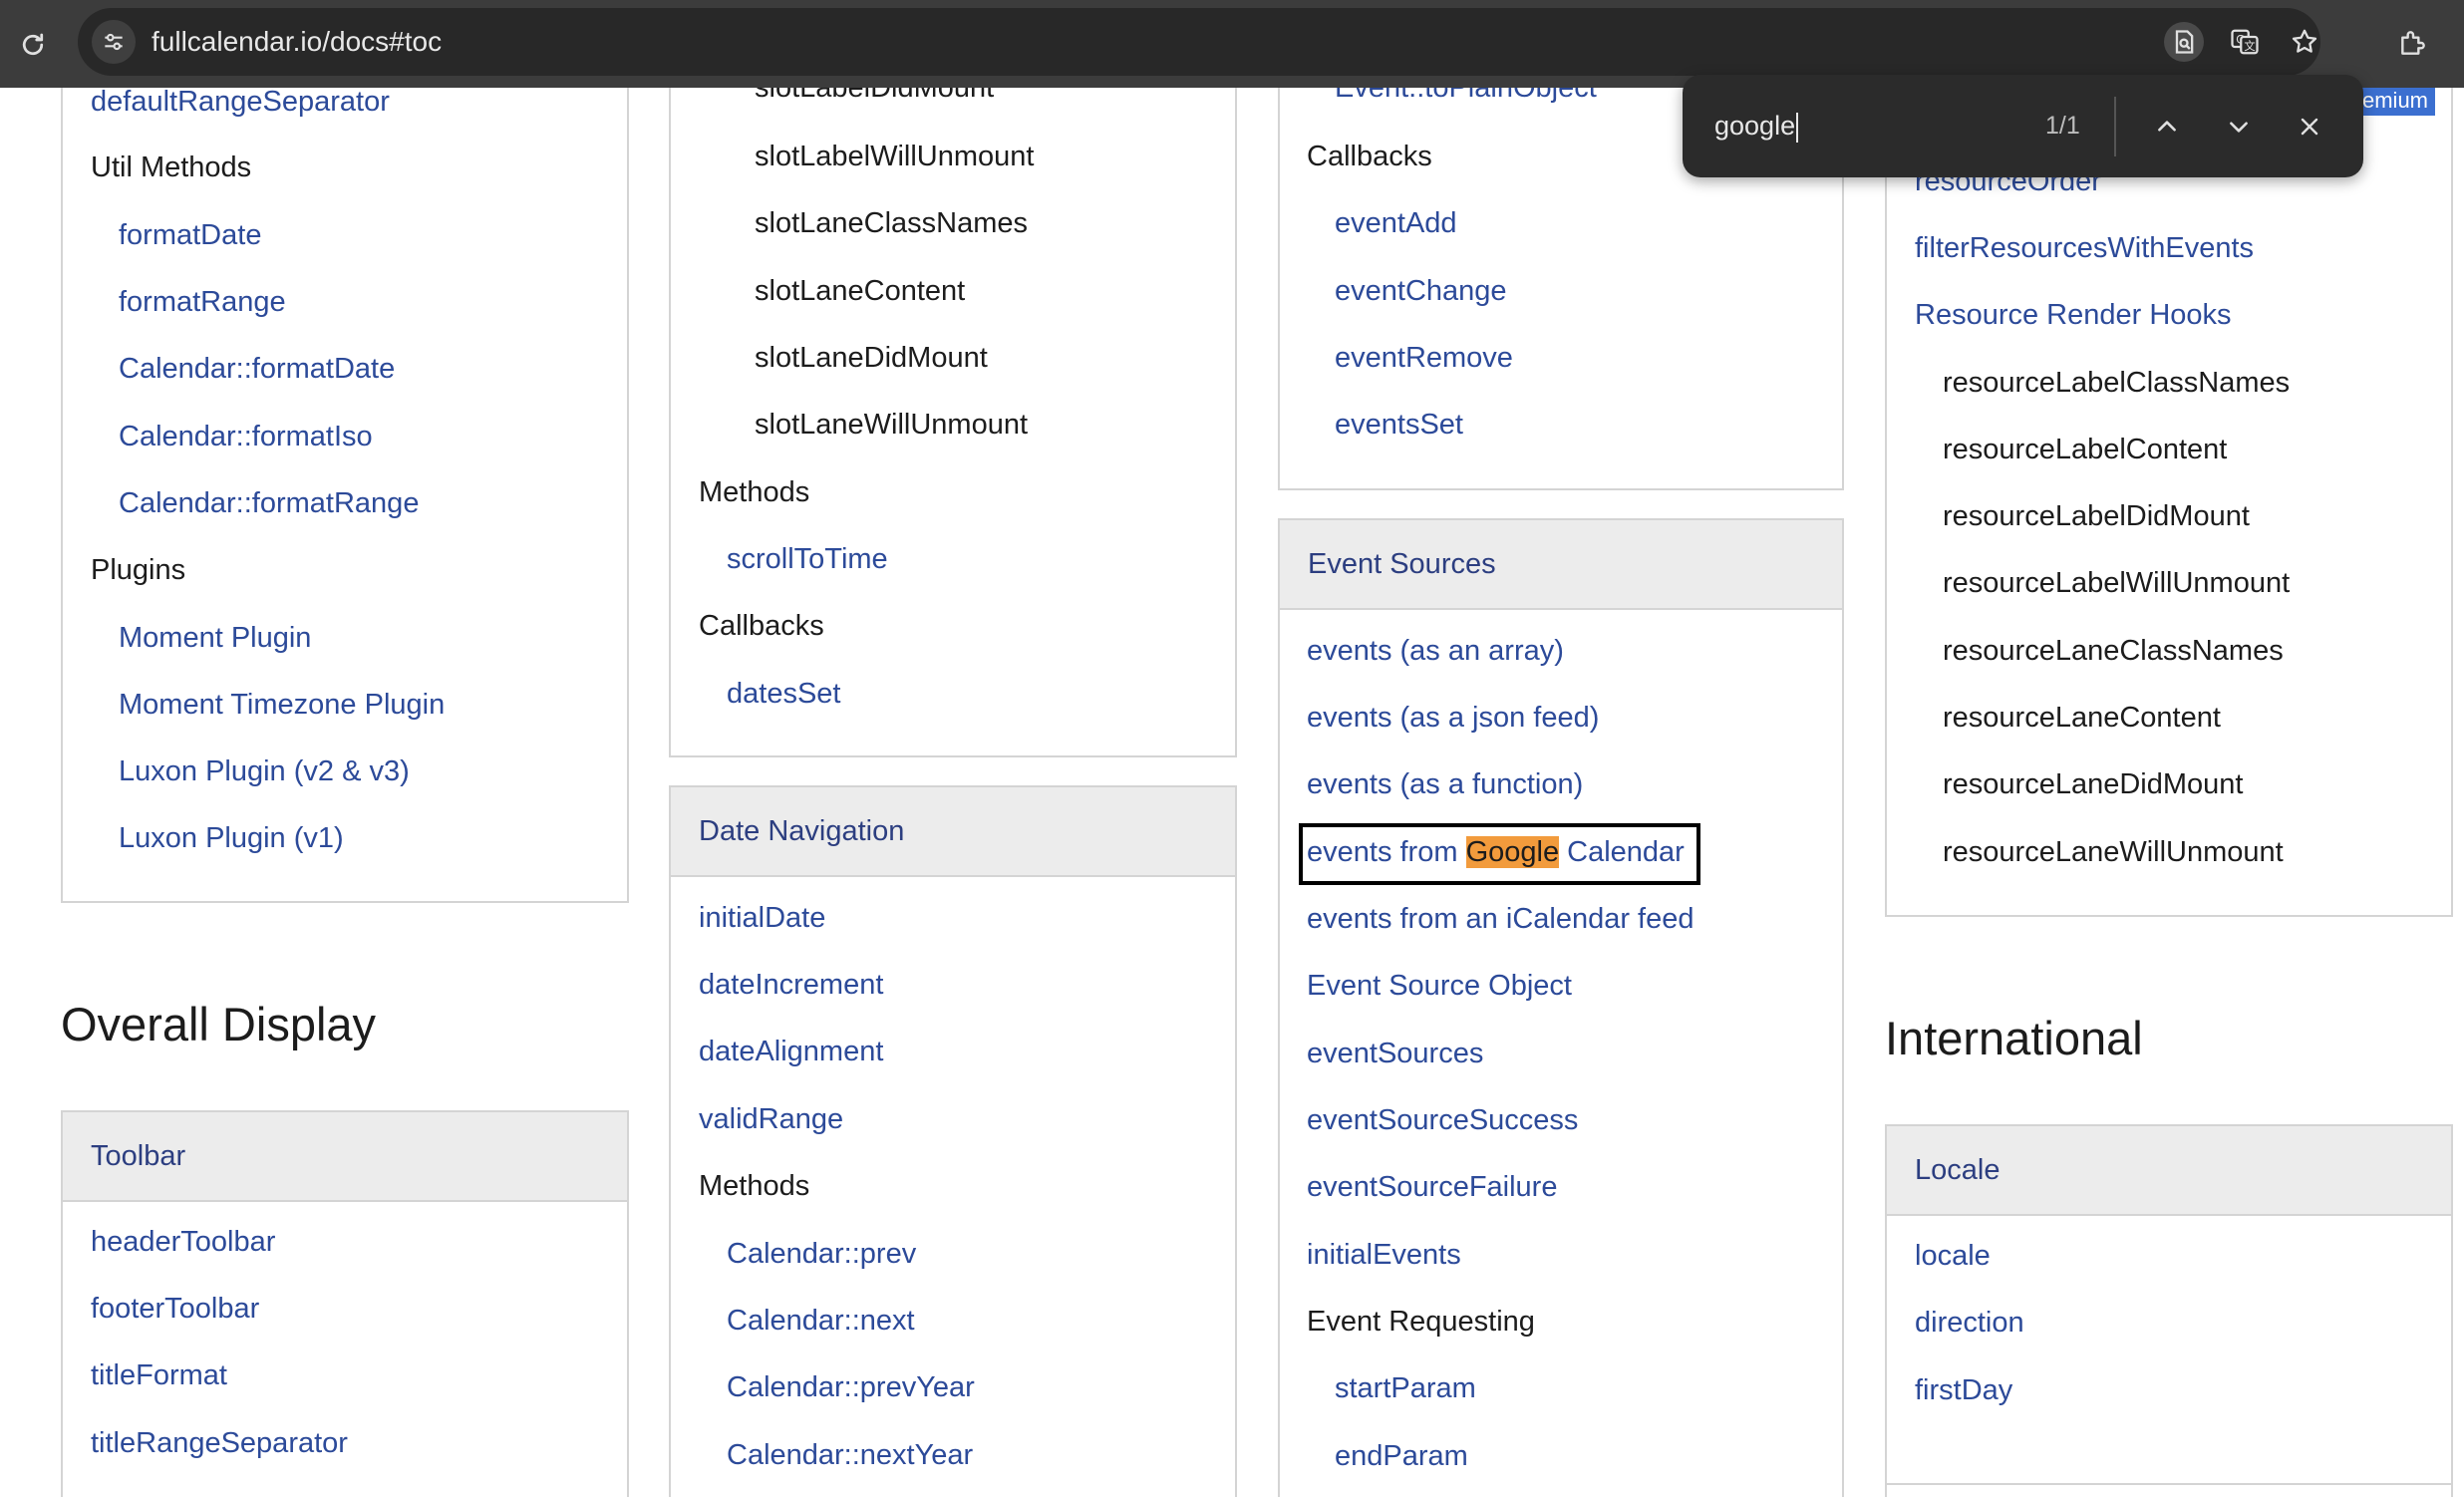 The height and width of the screenshot is (1497, 2464). What do you see at coordinates (2114, 852) in the screenshot?
I see `toc-link: resourceLaneWillUnmount` at bounding box center [2114, 852].